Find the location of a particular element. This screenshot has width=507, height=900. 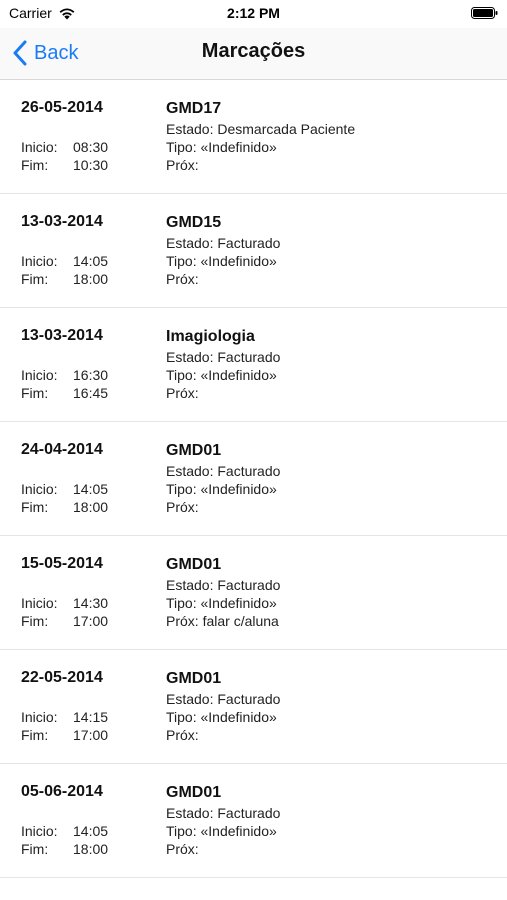

page-title: Marcações is located at coordinates (253, 51).